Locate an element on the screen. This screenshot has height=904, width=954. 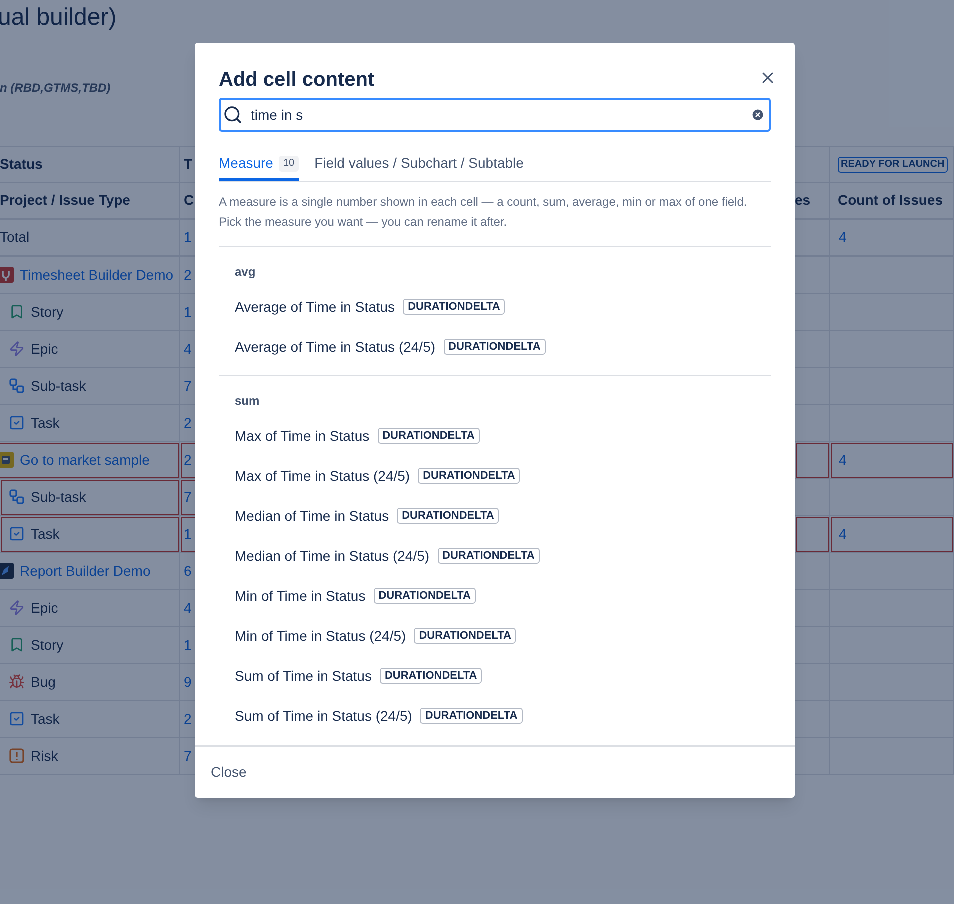
row-label: Bug is located at coordinates (43, 682).